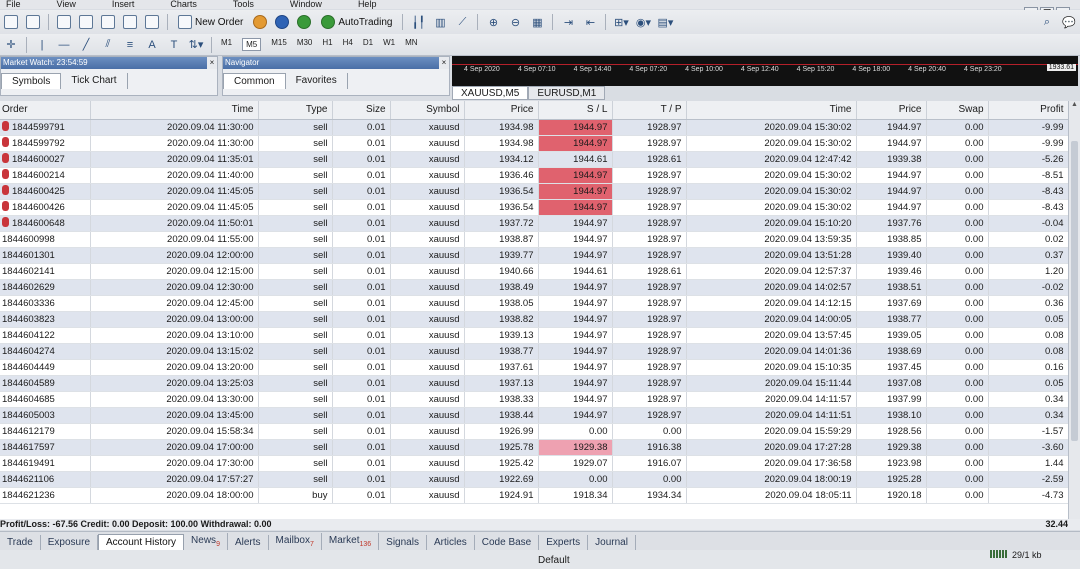 The height and width of the screenshot is (569, 1080). What do you see at coordinates (243, 4) in the screenshot?
I see `menu-tools: Tools` at bounding box center [243, 4].